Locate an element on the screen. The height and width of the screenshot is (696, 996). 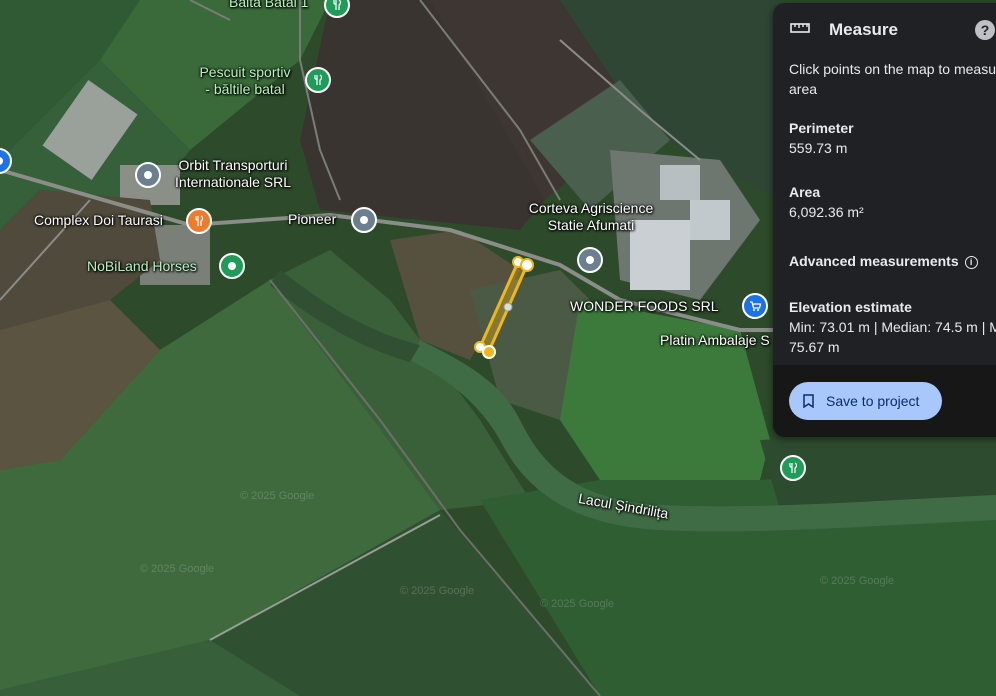
shopping-icon is located at coordinates (755, 306).